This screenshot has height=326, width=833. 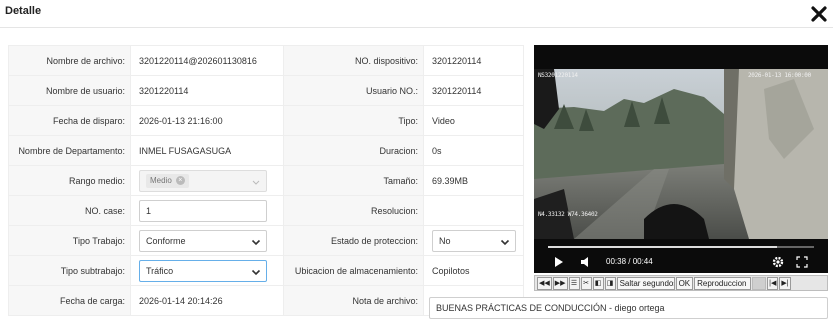 I want to click on value-fecha-carga: 2026-01-14 20:14:26, so click(x=207, y=300).